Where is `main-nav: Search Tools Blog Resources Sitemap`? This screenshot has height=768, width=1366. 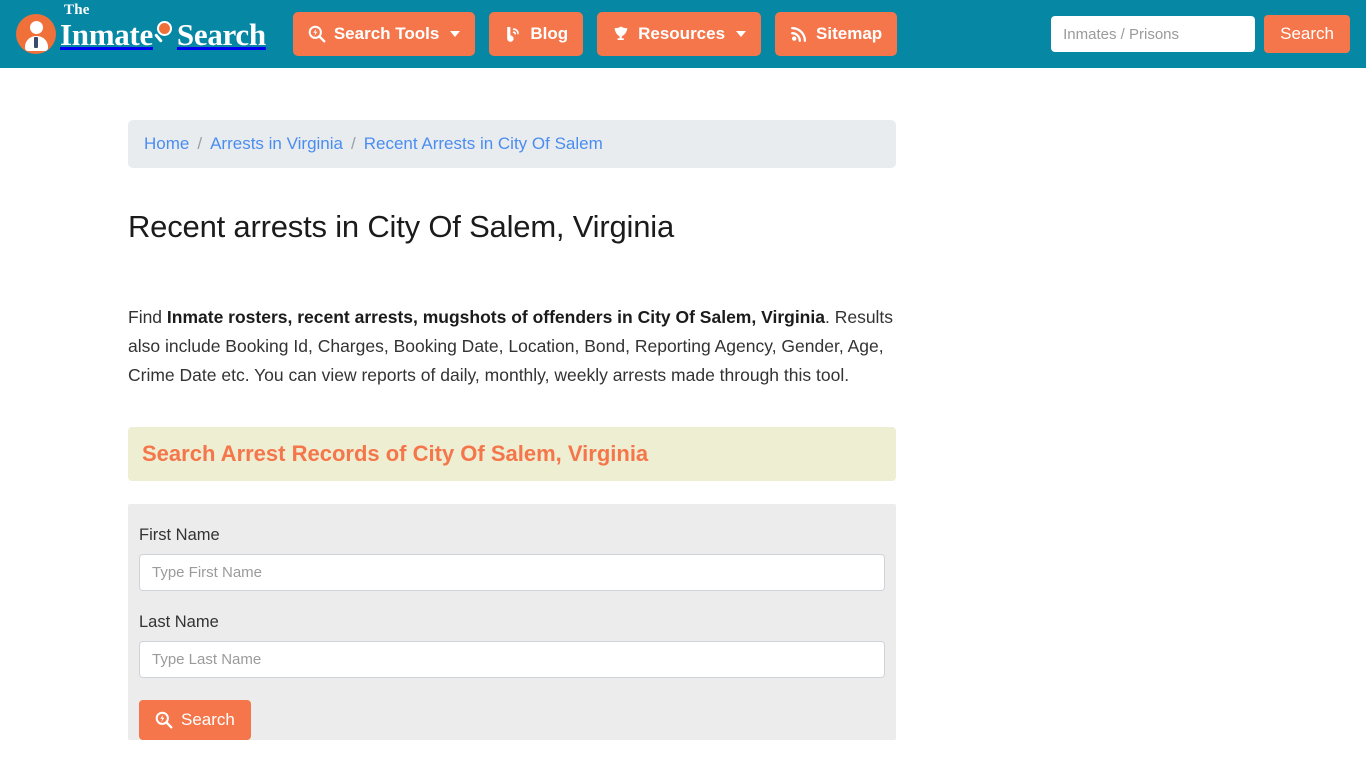
main-nav: Search Tools Blog Resources Sitemap is located at coordinates (595, 34).